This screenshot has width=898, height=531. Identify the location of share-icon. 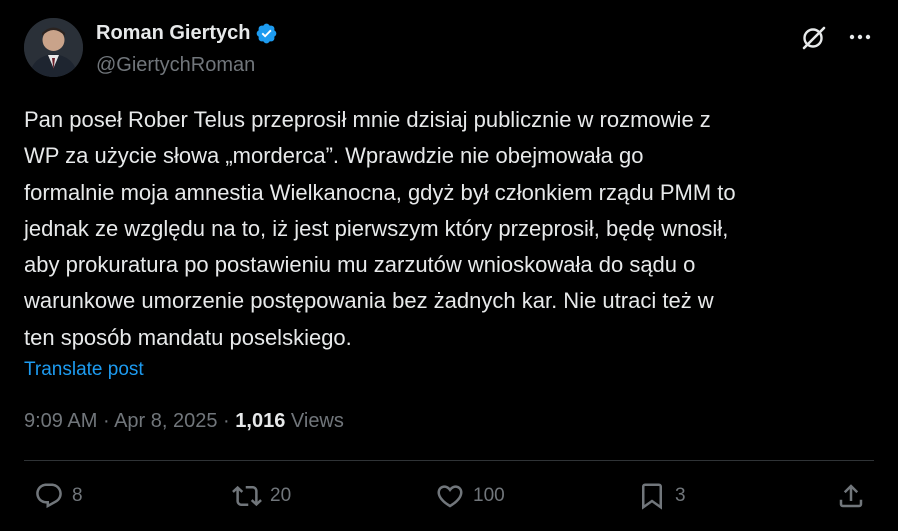
(851, 496).